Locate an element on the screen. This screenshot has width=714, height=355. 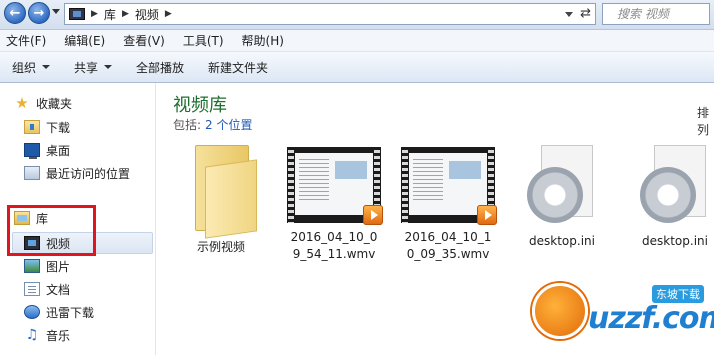
uzzf-watermark-logo: 东坡下载 uzzf.com is located at coordinates (623, 314).